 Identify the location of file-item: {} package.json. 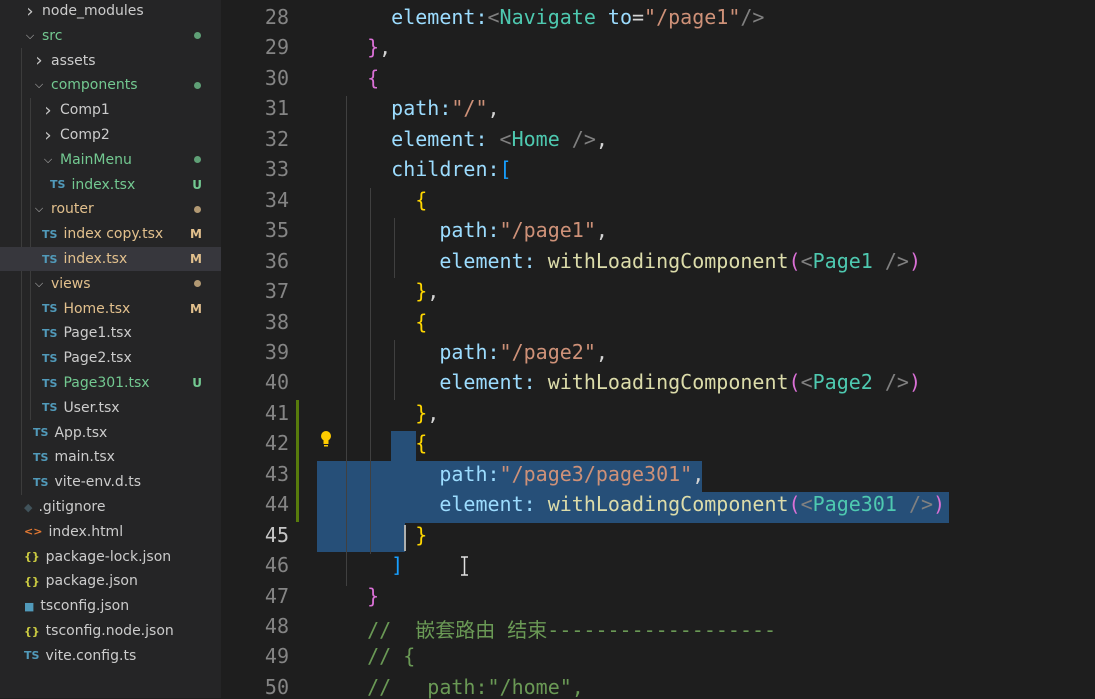
(110, 581).